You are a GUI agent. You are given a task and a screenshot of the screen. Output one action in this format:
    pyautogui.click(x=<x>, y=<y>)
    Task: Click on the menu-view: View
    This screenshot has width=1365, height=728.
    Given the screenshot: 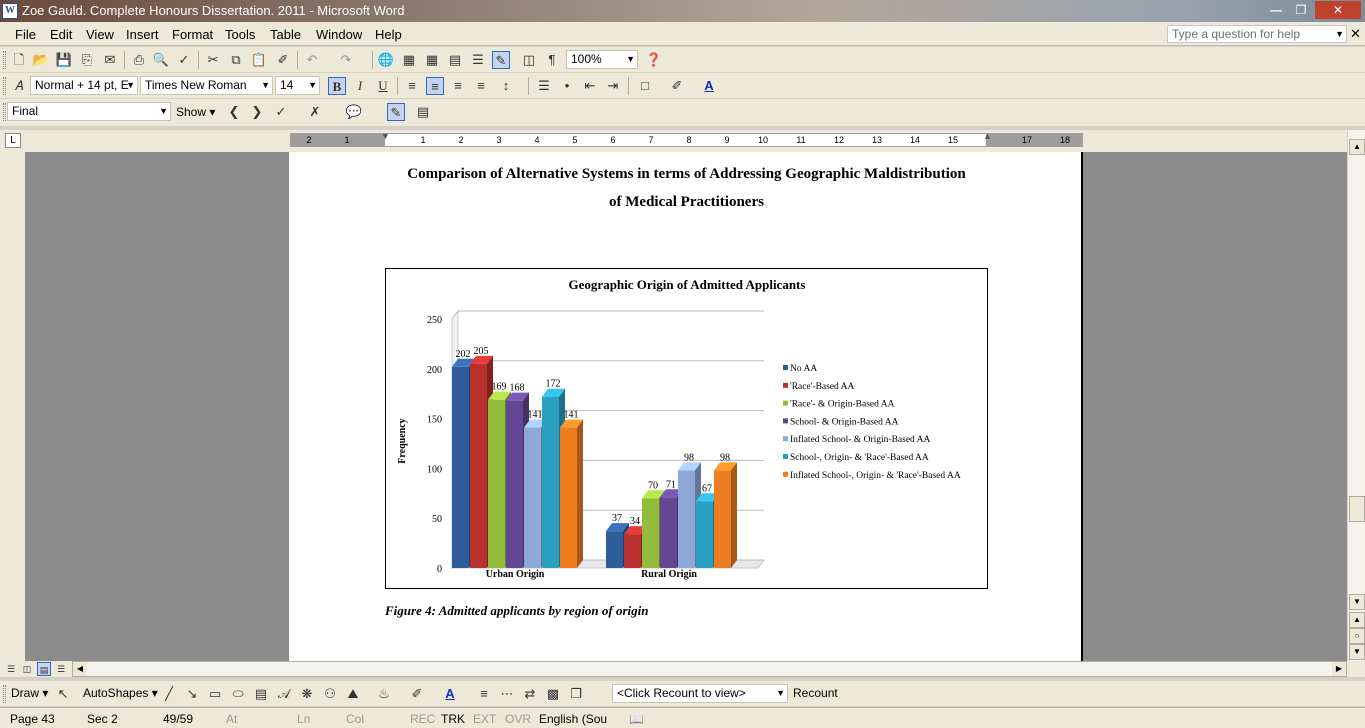 What is the action you would take?
    pyautogui.click(x=100, y=34)
    